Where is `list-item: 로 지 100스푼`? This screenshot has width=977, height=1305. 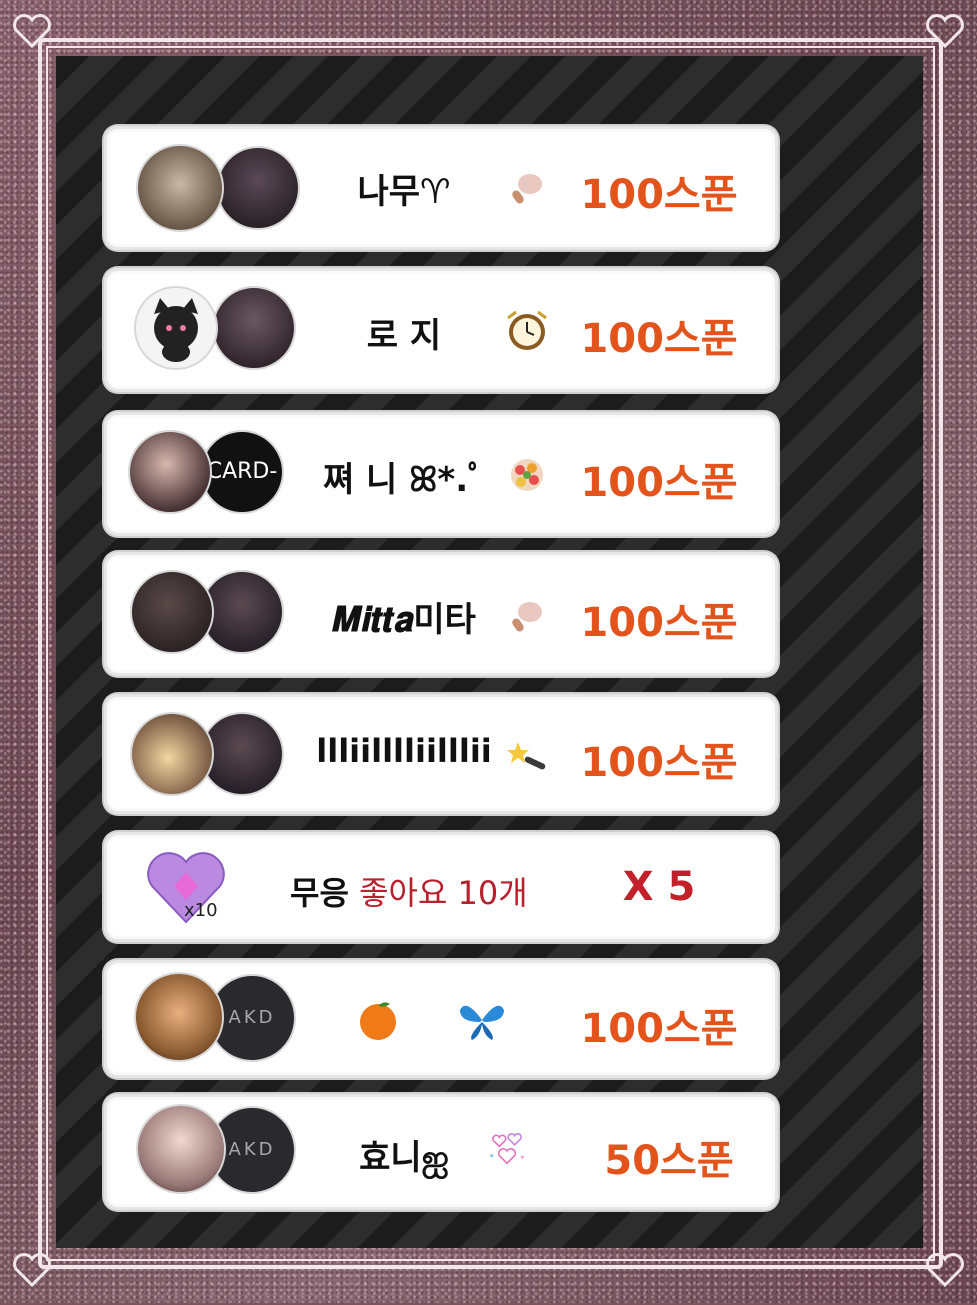
list-item: 로 지 100스푼 is located at coordinates (441, 330).